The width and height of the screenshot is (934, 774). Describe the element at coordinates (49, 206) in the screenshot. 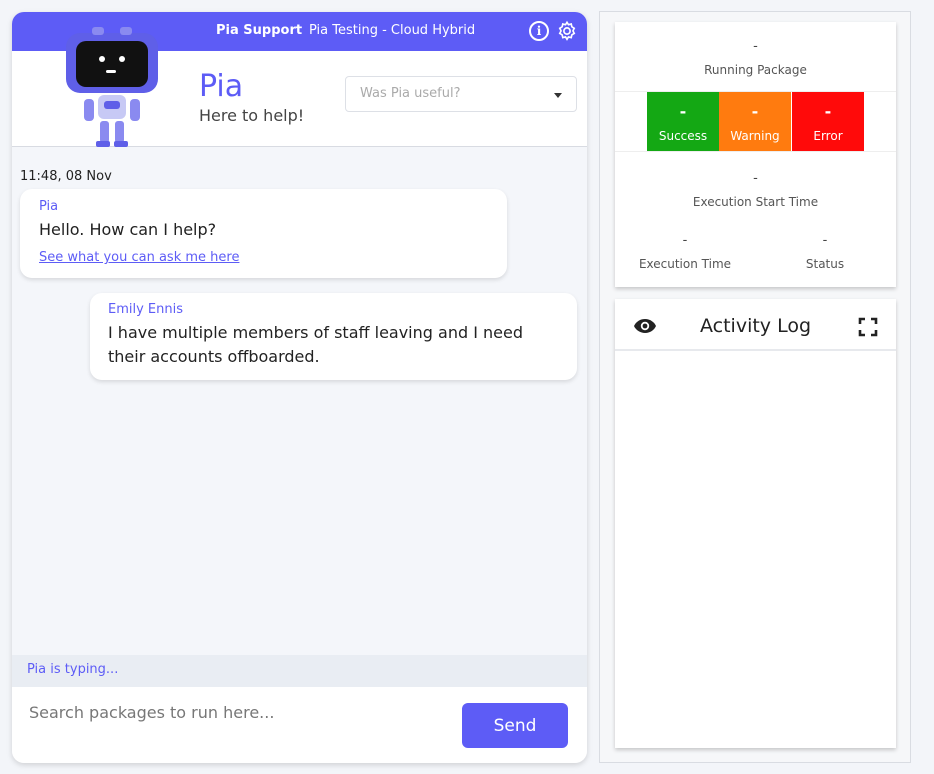

I see `message-sender: Pia` at that location.